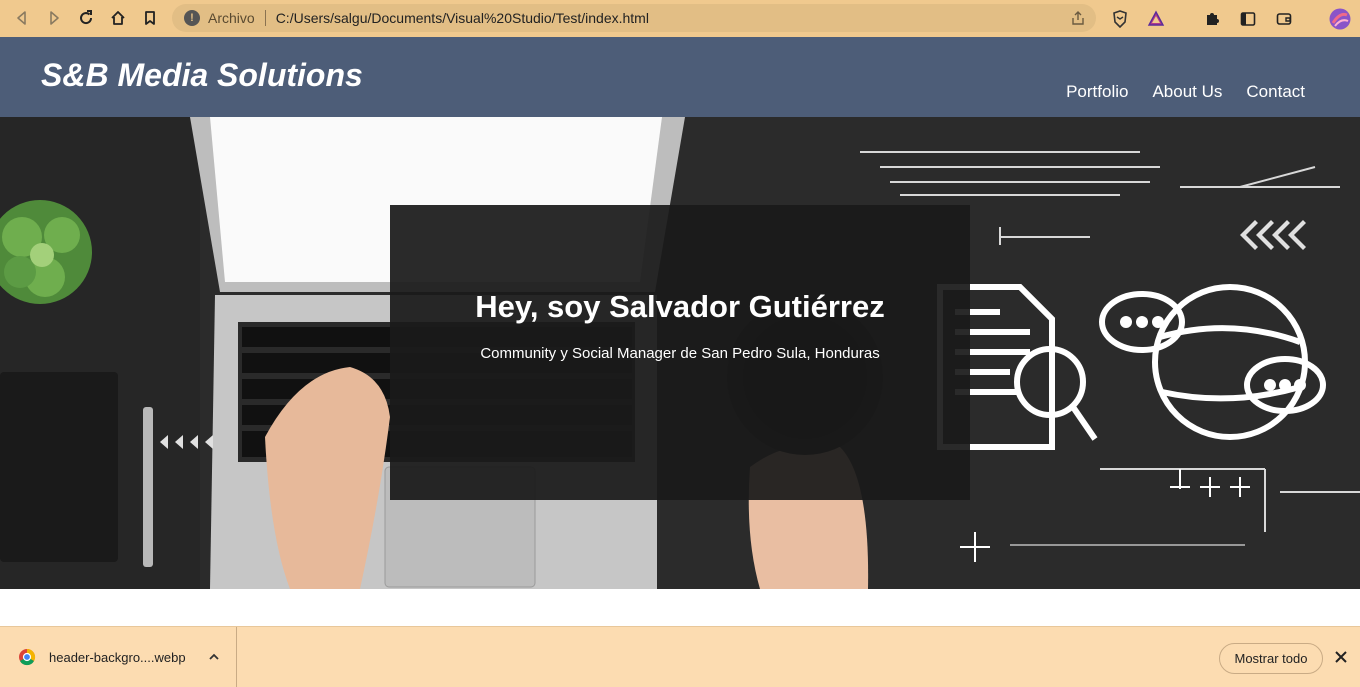 Image resolution: width=1360 pixels, height=687 pixels. What do you see at coordinates (1120, 18) in the screenshot?
I see `brave-shields-icon` at bounding box center [1120, 18].